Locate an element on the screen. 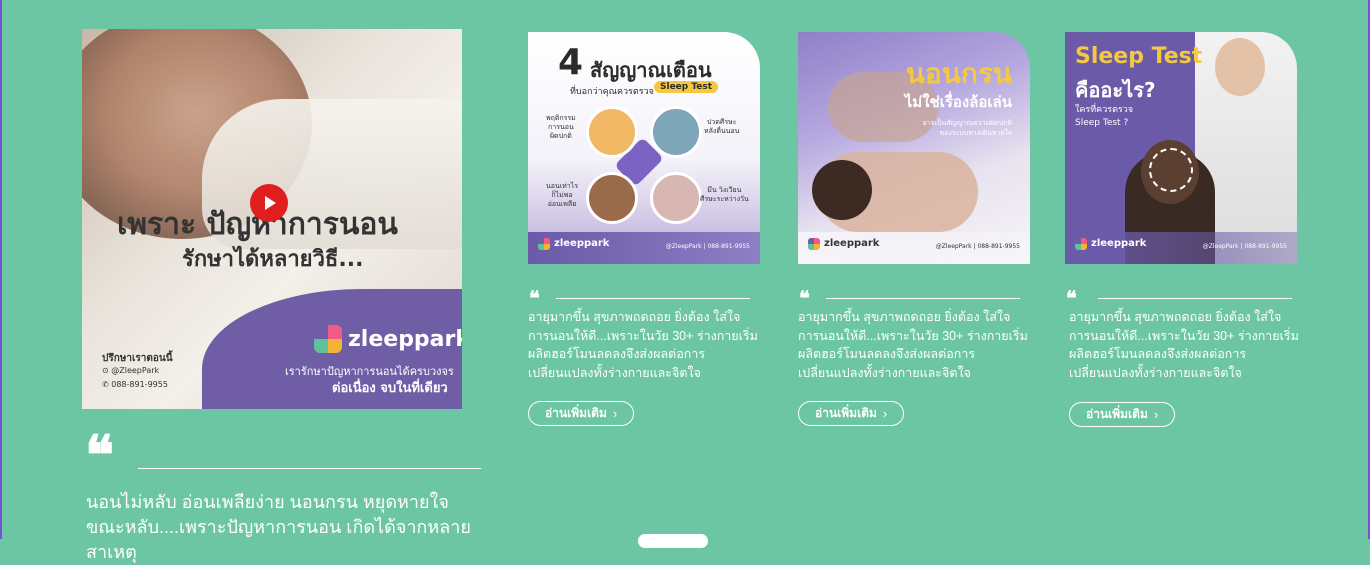 This screenshot has width=1370, height=565. woman-hair-shape is located at coordinates (842, 190).